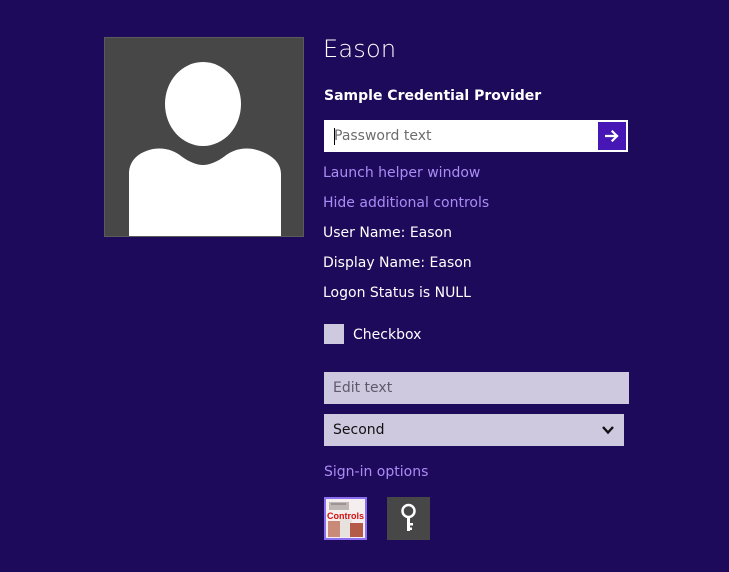  I want to click on combo-box: Second, so click(474, 430).